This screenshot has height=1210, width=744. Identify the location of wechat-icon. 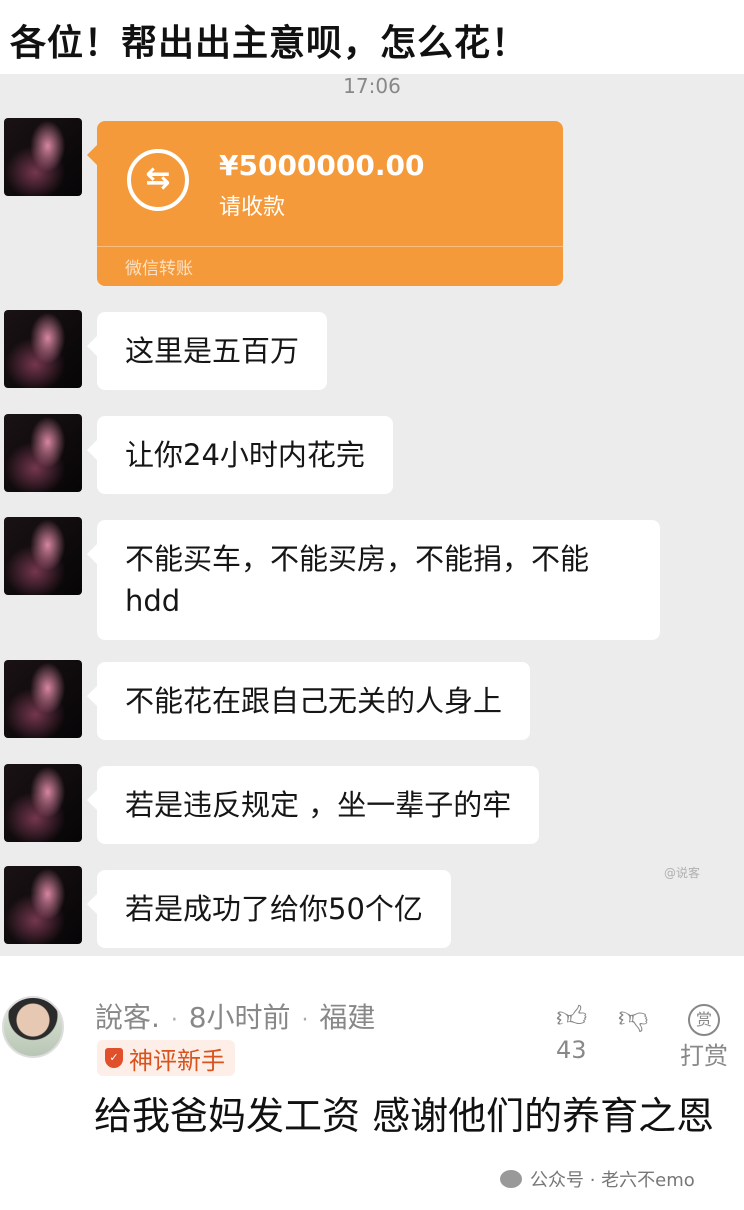
(511, 1179).